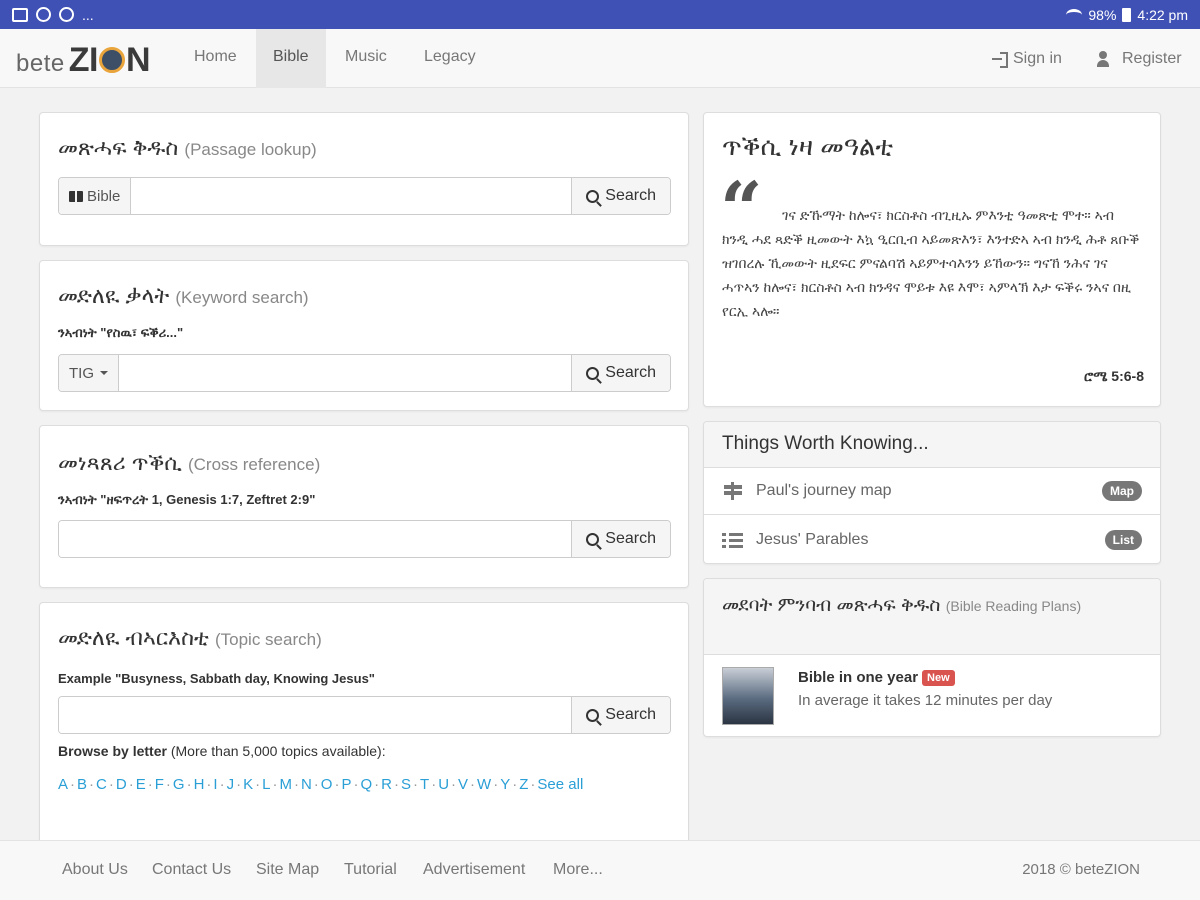  What do you see at coordinates (346, 784) in the screenshot?
I see `letter-link: P` at bounding box center [346, 784].